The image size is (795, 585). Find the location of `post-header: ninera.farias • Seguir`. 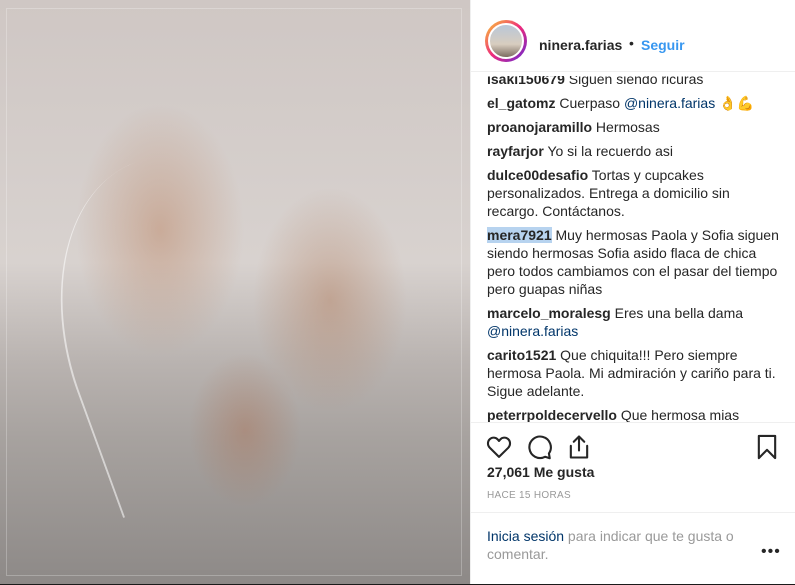

post-header: ninera.farias • Seguir is located at coordinates (633, 36).